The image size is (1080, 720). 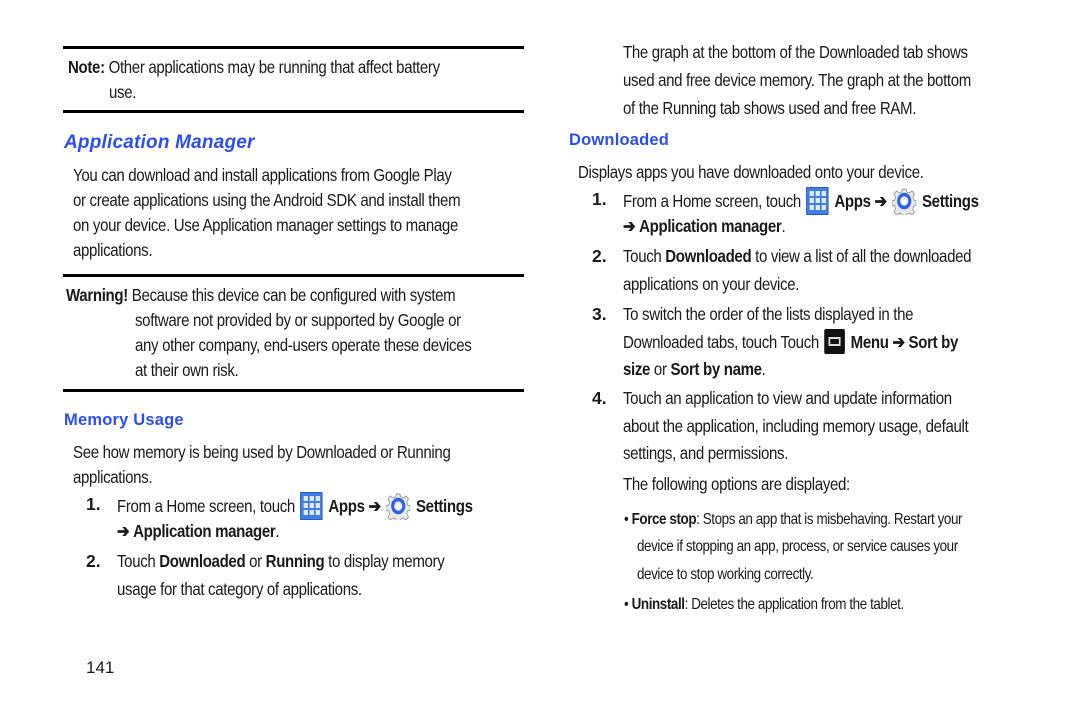 I want to click on section-heading-downloaded: Downloaded, so click(x=619, y=140).